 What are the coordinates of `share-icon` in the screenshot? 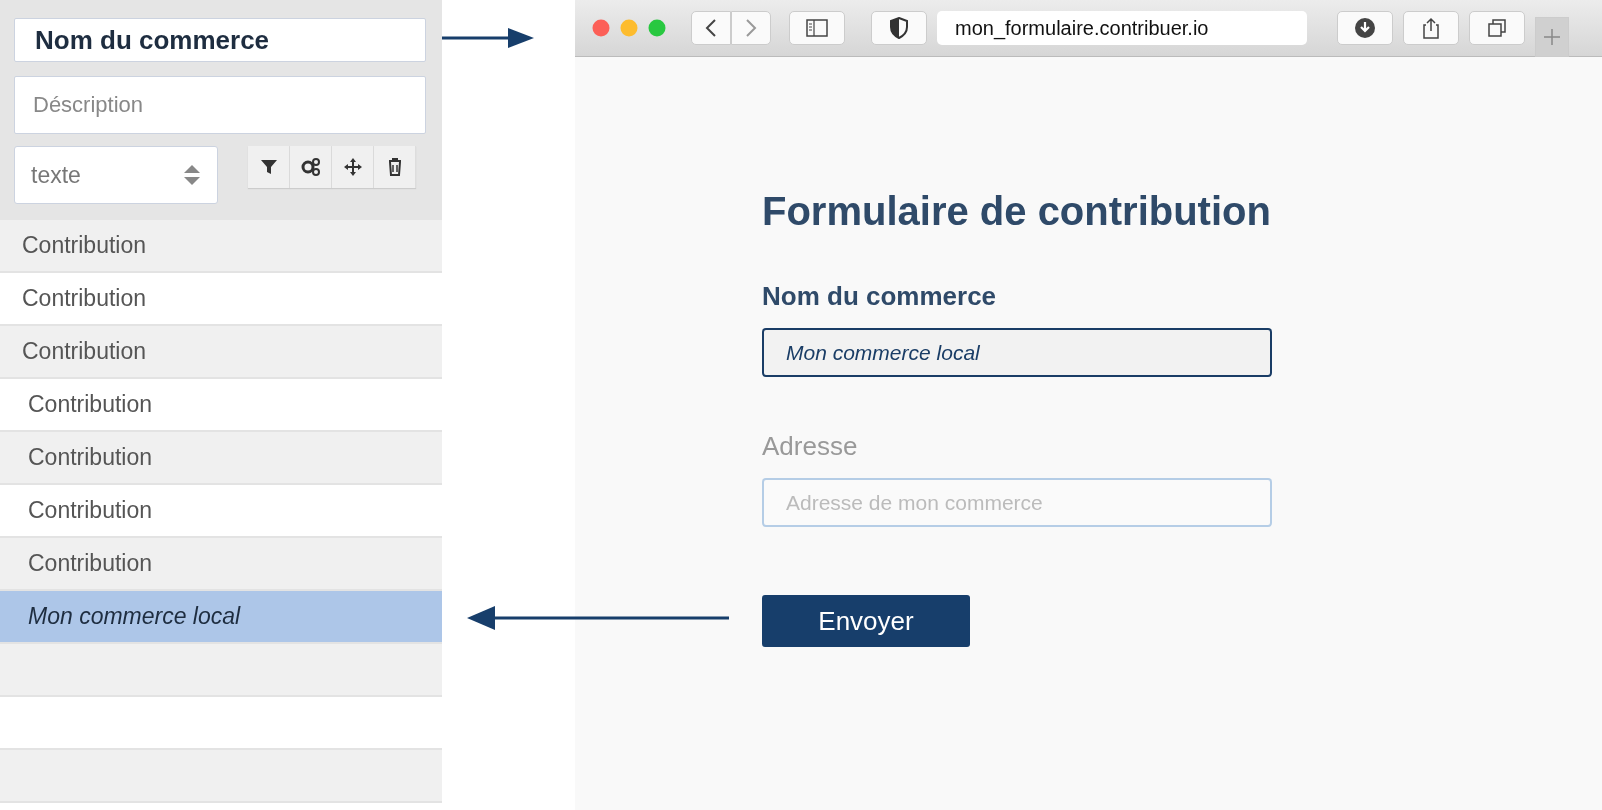 It's located at (1431, 28).